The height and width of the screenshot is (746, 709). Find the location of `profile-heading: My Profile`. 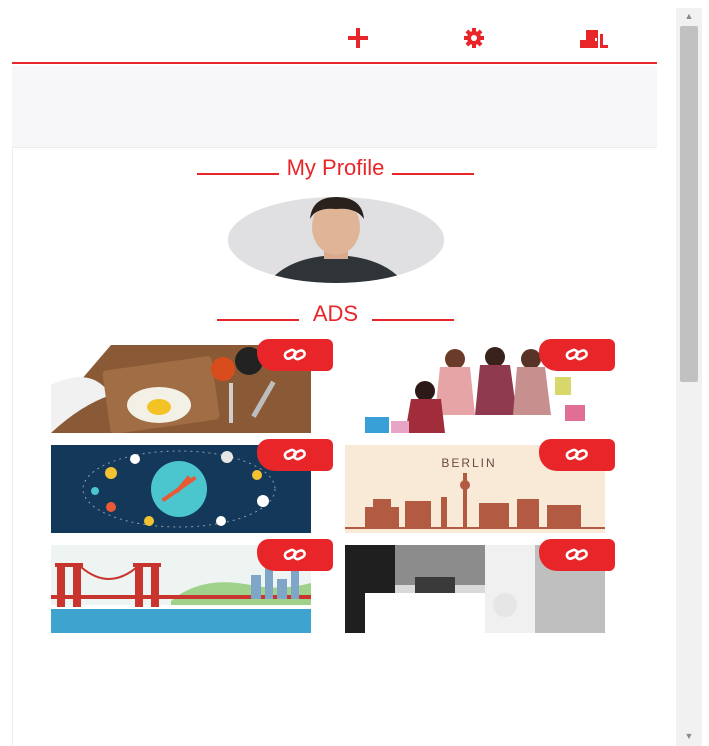

profile-heading: My Profile is located at coordinates (335, 168).